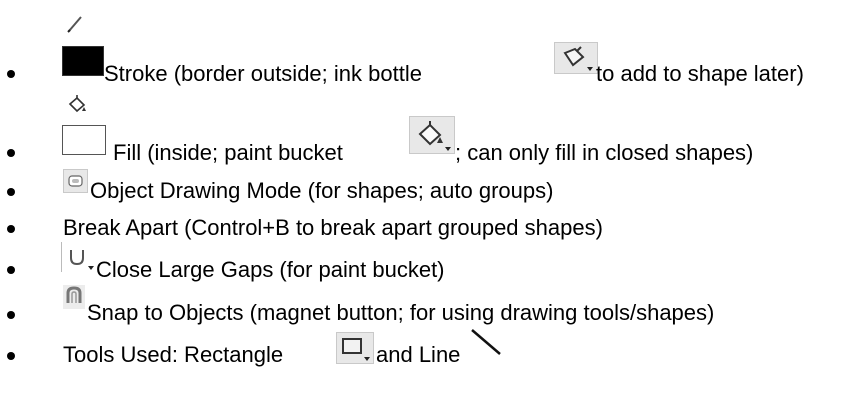 The image size is (864, 419). Describe the element at coordinates (700, 73) in the screenshot. I see `stroke-text-after: to add to shape later)` at that location.